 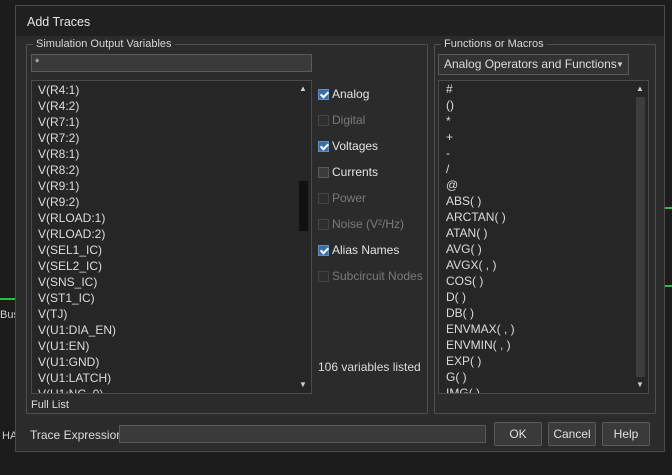 I want to click on function-category-value: Analog Operators and Functions, so click(x=530, y=64).